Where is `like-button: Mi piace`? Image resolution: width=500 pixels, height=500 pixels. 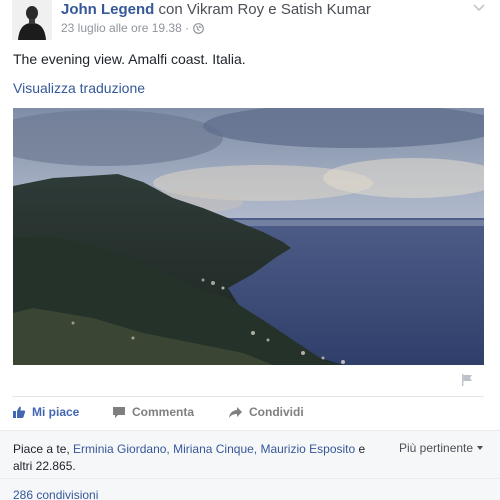
like-button: Mi piace is located at coordinates (45, 412).